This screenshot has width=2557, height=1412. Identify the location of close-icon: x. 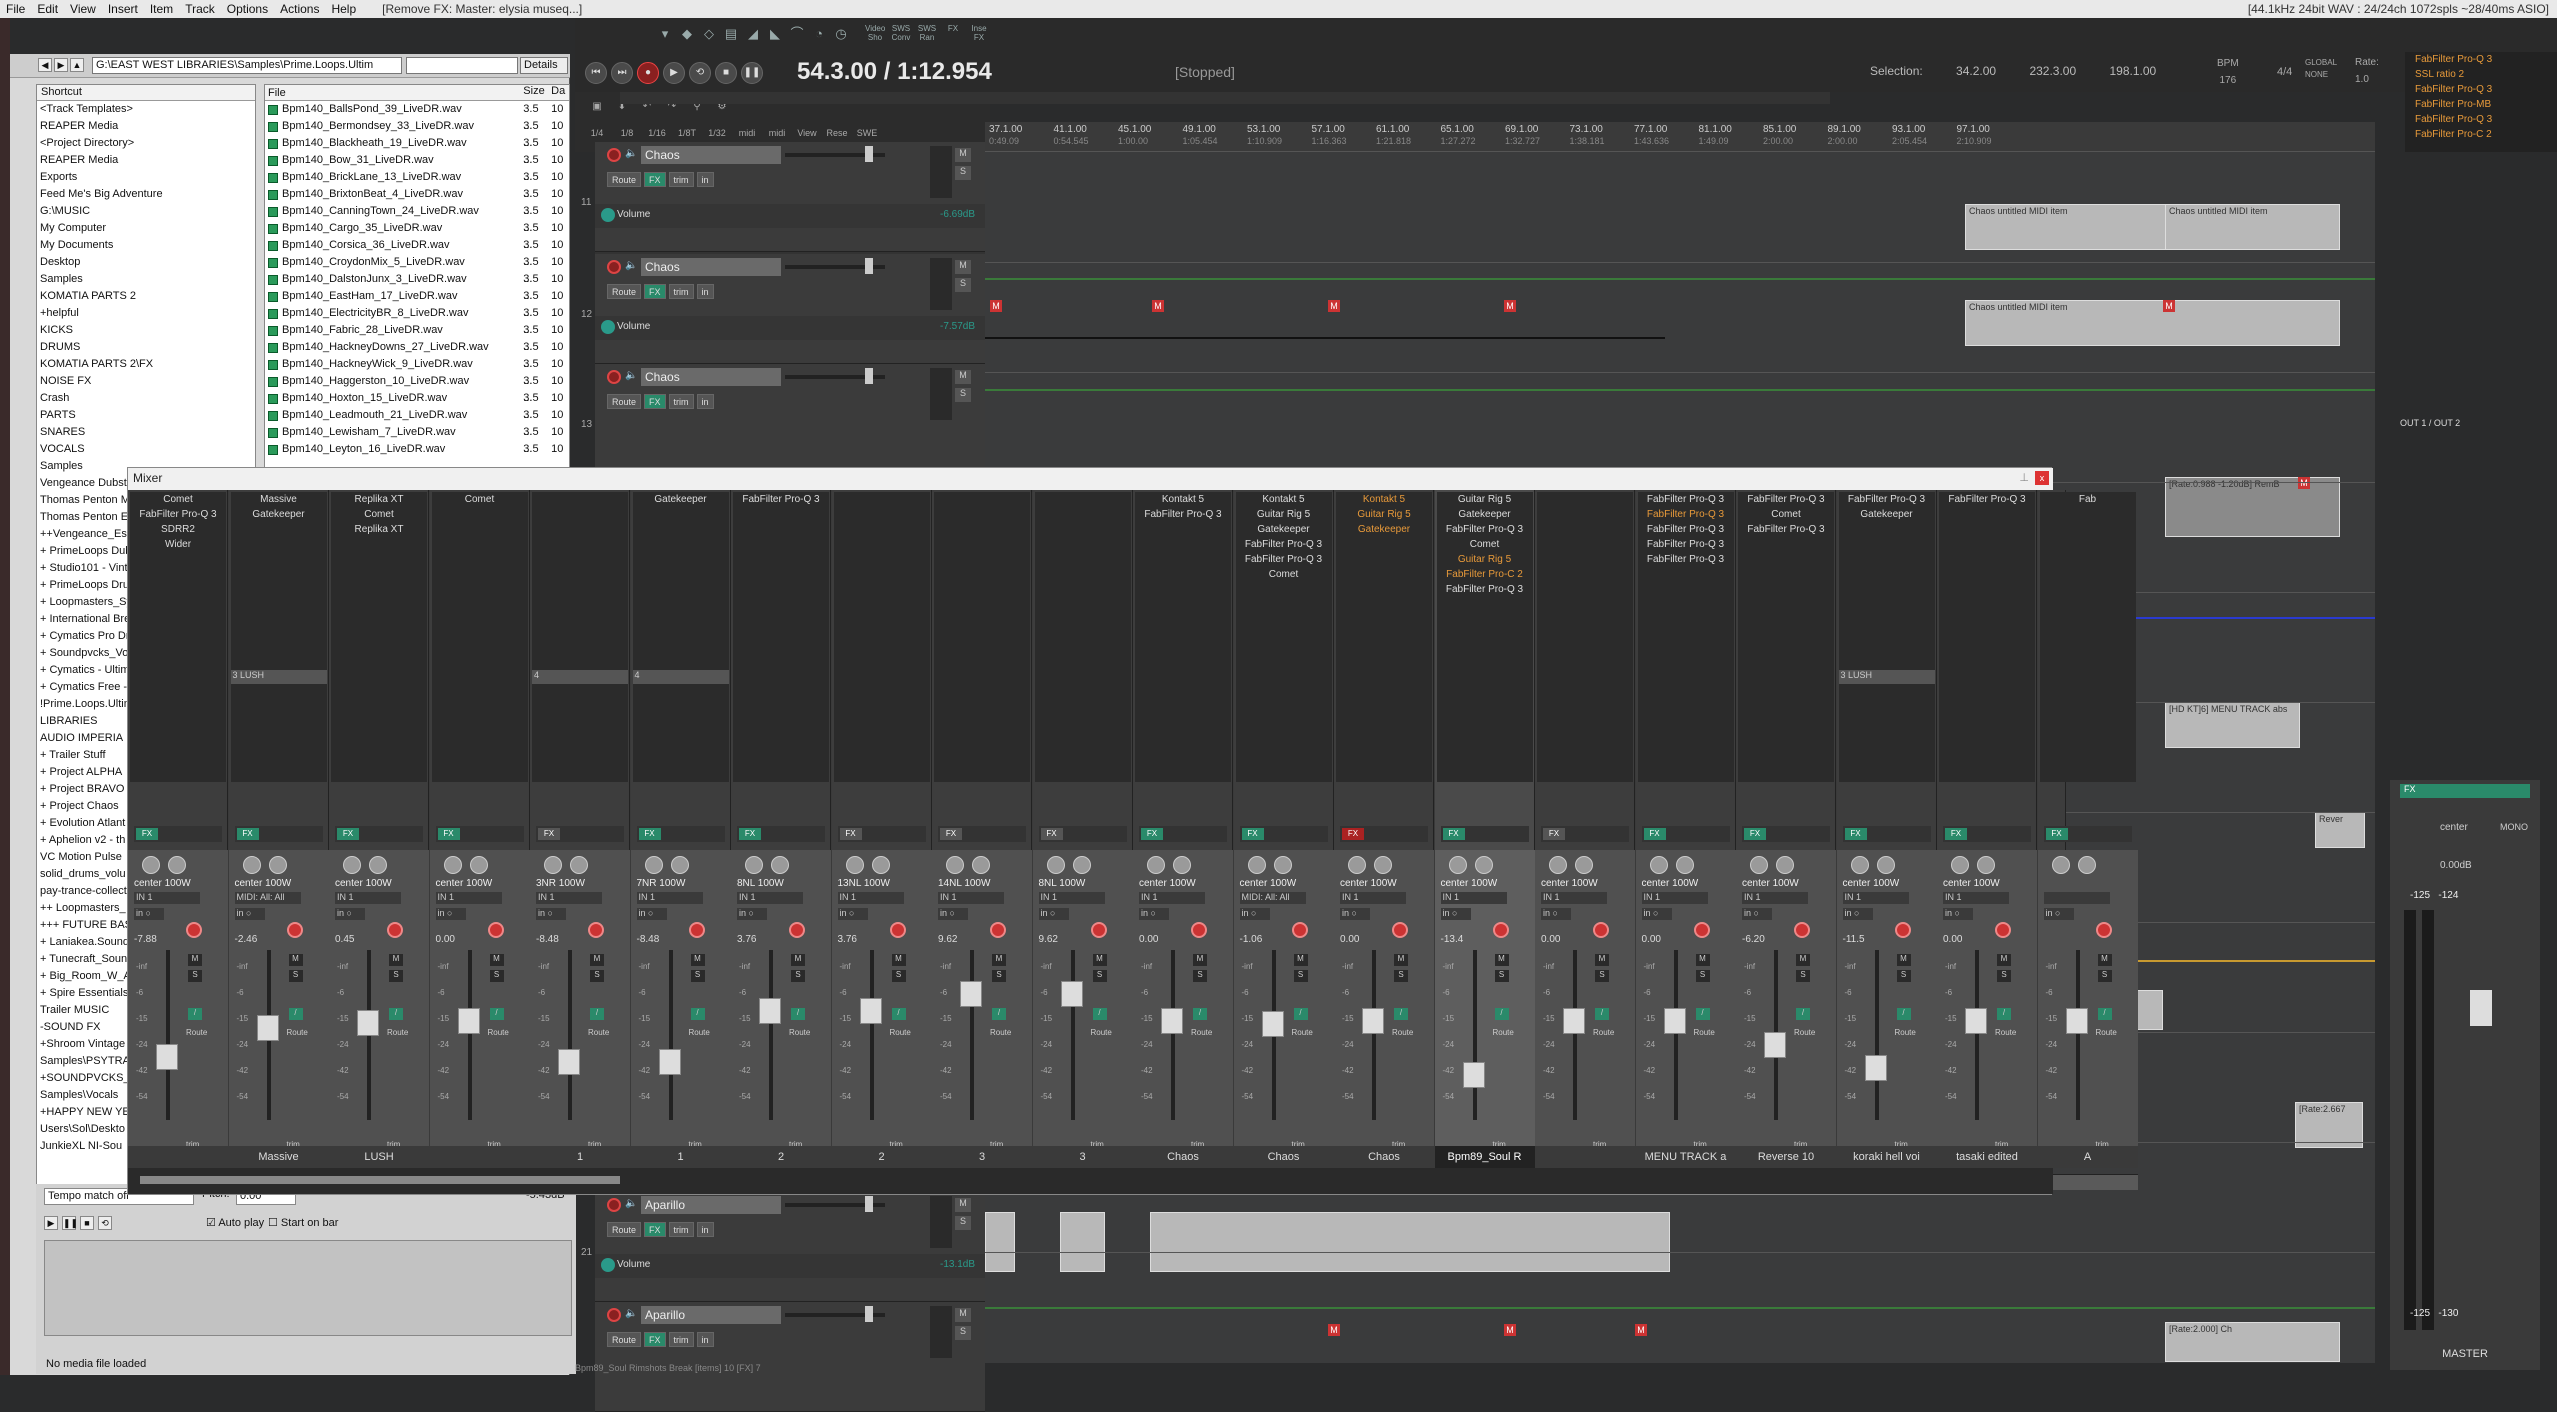
(2042, 478).